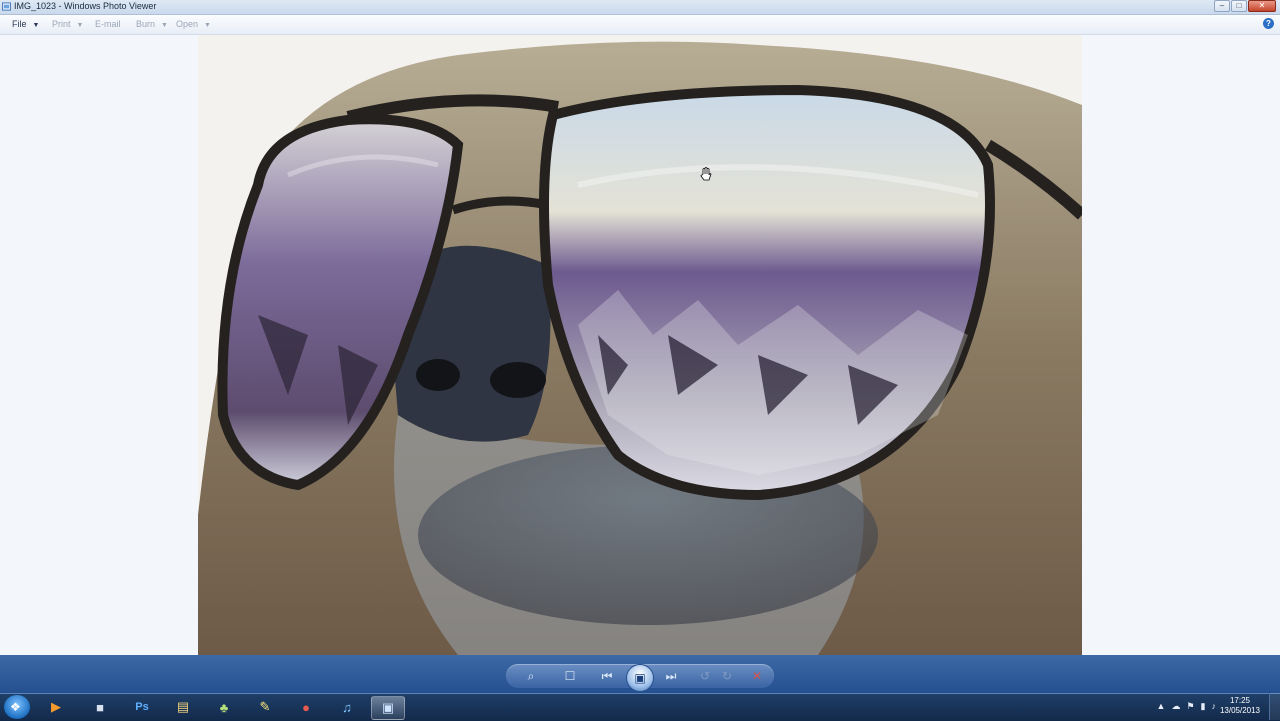 The height and width of the screenshot is (721, 1280). Describe the element at coordinates (1262, 6) in the screenshot. I see `close-button: ✕` at that location.